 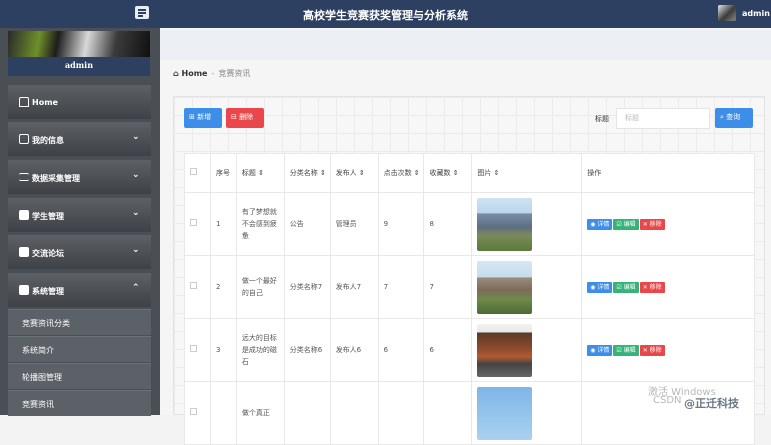 What do you see at coordinates (223, 173) in the screenshot?
I see `col-index: 序号` at bounding box center [223, 173].